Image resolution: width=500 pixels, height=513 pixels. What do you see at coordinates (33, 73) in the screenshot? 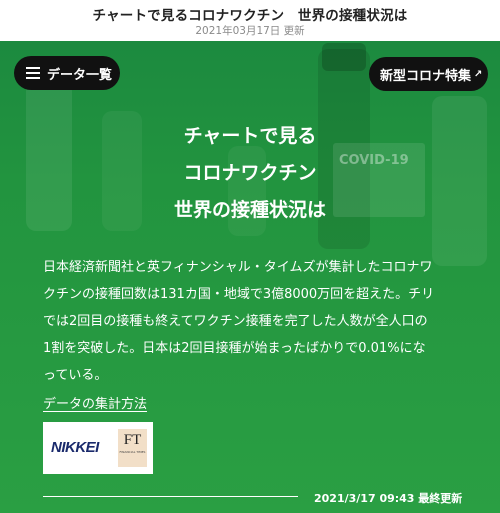
I see `hamburger-menu-icon` at bounding box center [33, 73].